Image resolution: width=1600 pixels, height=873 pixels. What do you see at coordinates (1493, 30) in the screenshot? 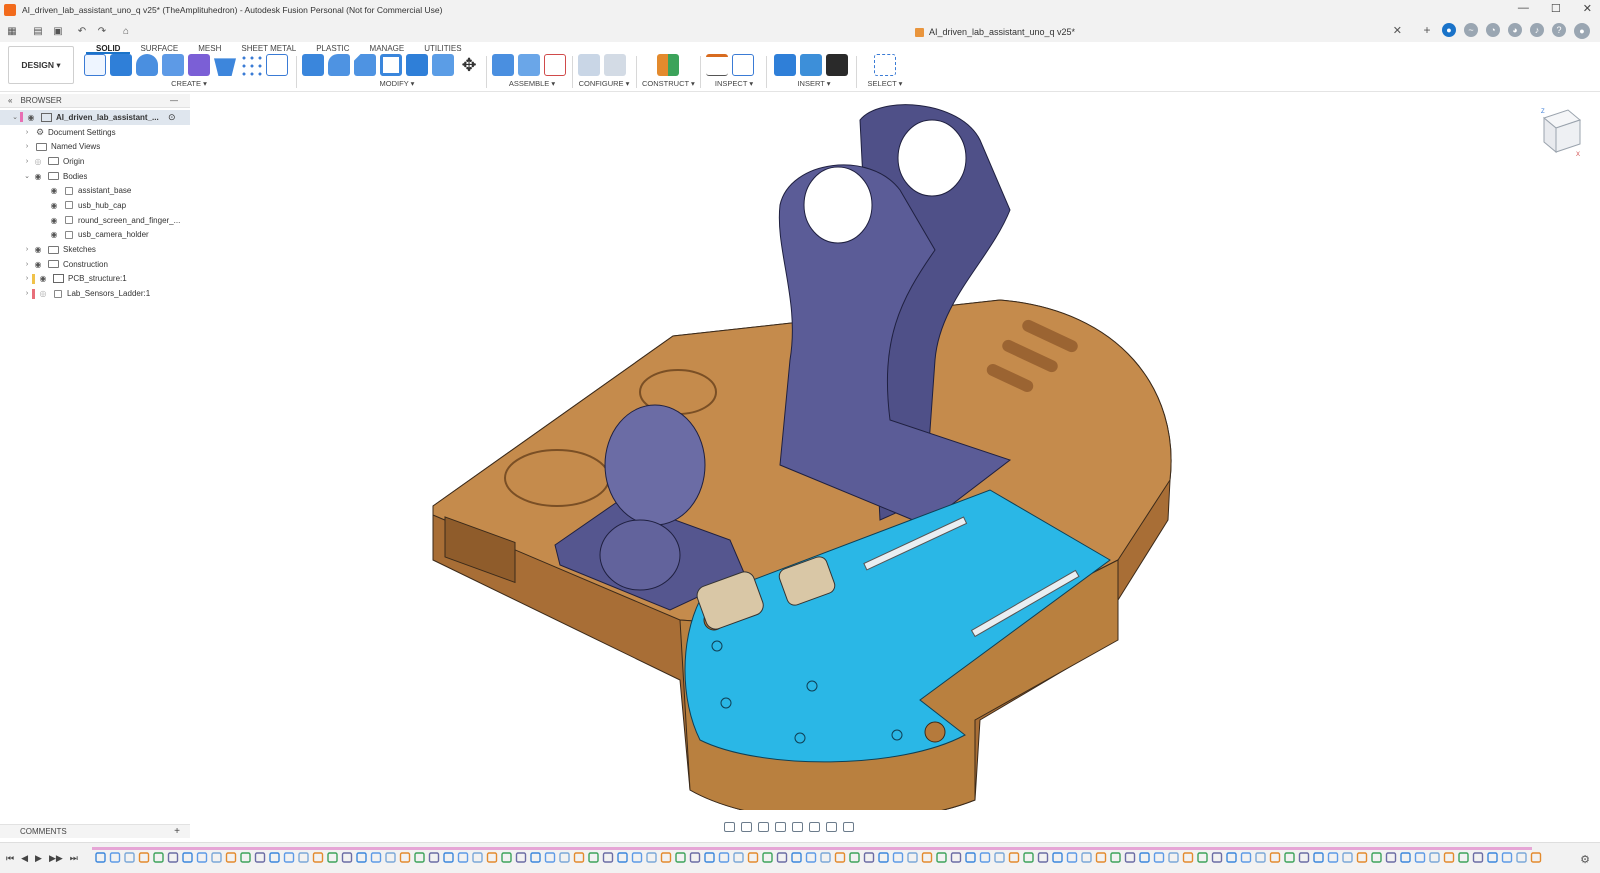
I see `job-status-icon: ◔` at bounding box center [1493, 30].